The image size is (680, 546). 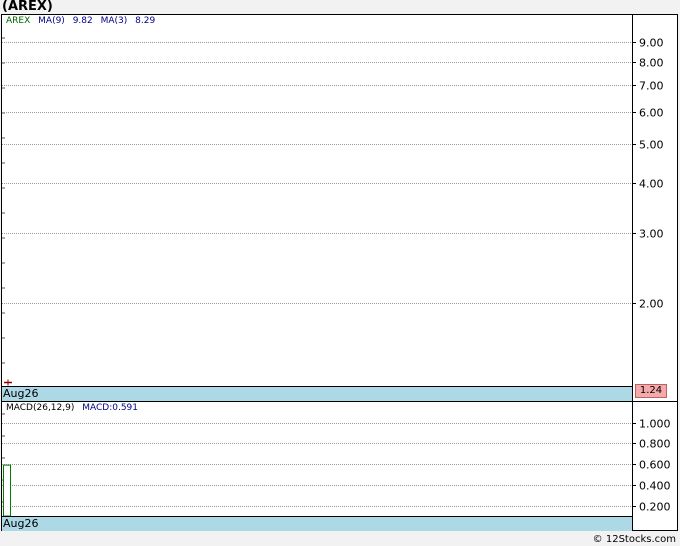 I want to click on price-date-strip: Aug26, so click(x=317, y=393).